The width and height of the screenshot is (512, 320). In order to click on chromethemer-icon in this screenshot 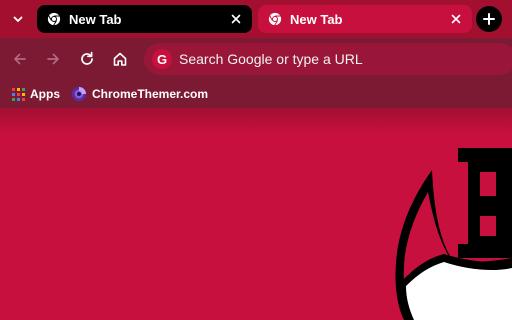, I will do `click(79, 94)`.